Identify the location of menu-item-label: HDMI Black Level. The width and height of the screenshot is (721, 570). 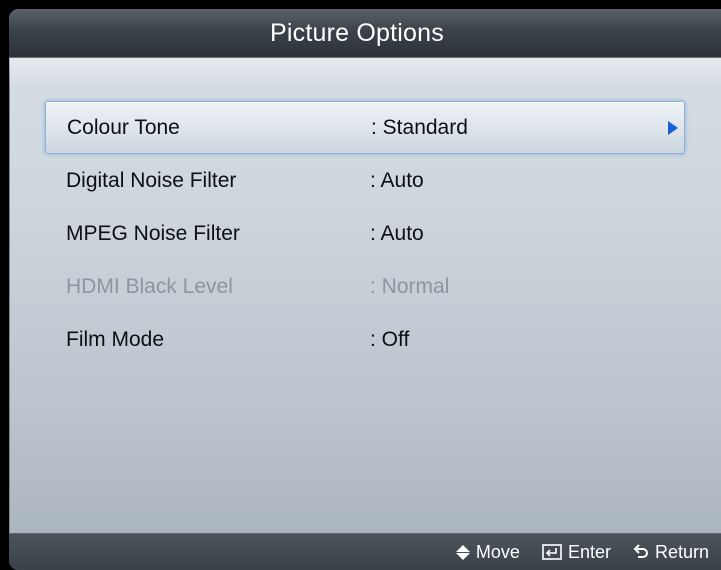
(149, 286).